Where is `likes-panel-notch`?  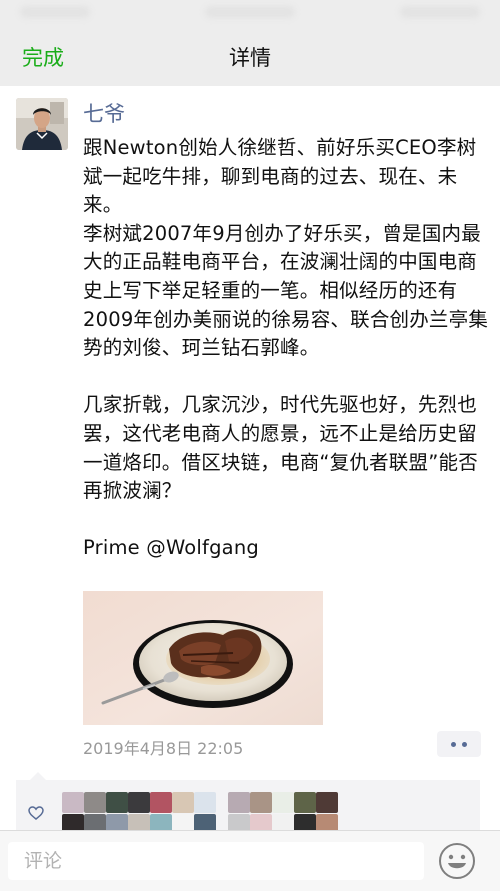 likes-panel-notch is located at coordinates (38, 776).